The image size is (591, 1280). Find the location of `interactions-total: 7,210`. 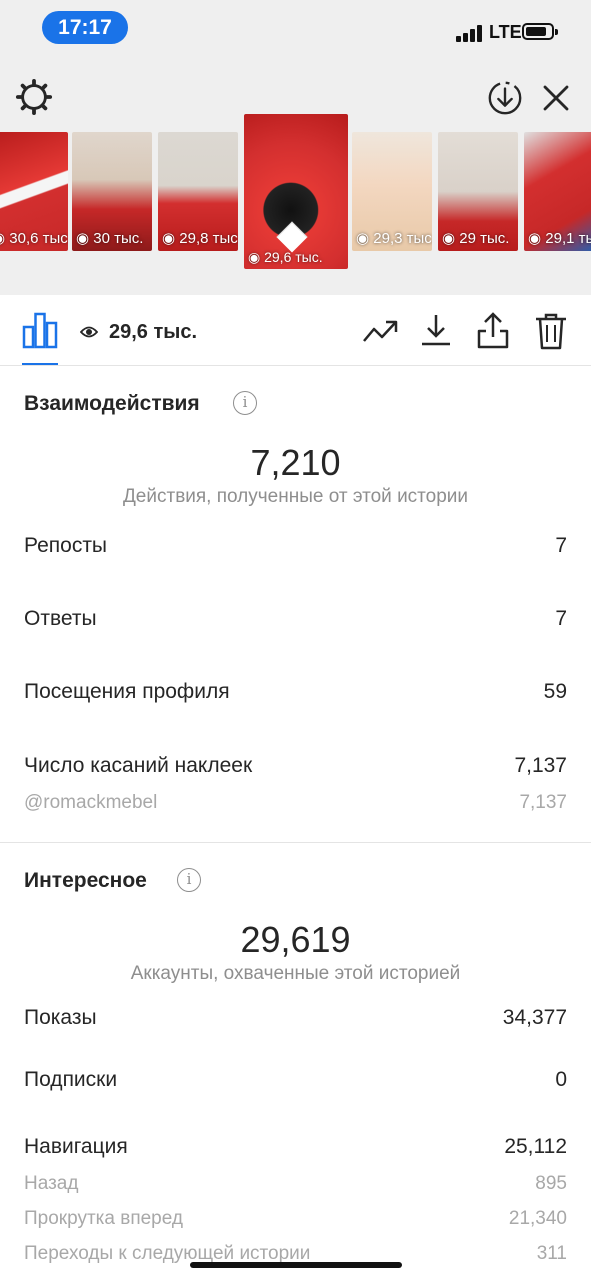

interactions-total: 7,210 is located at coordinates (295, 462).